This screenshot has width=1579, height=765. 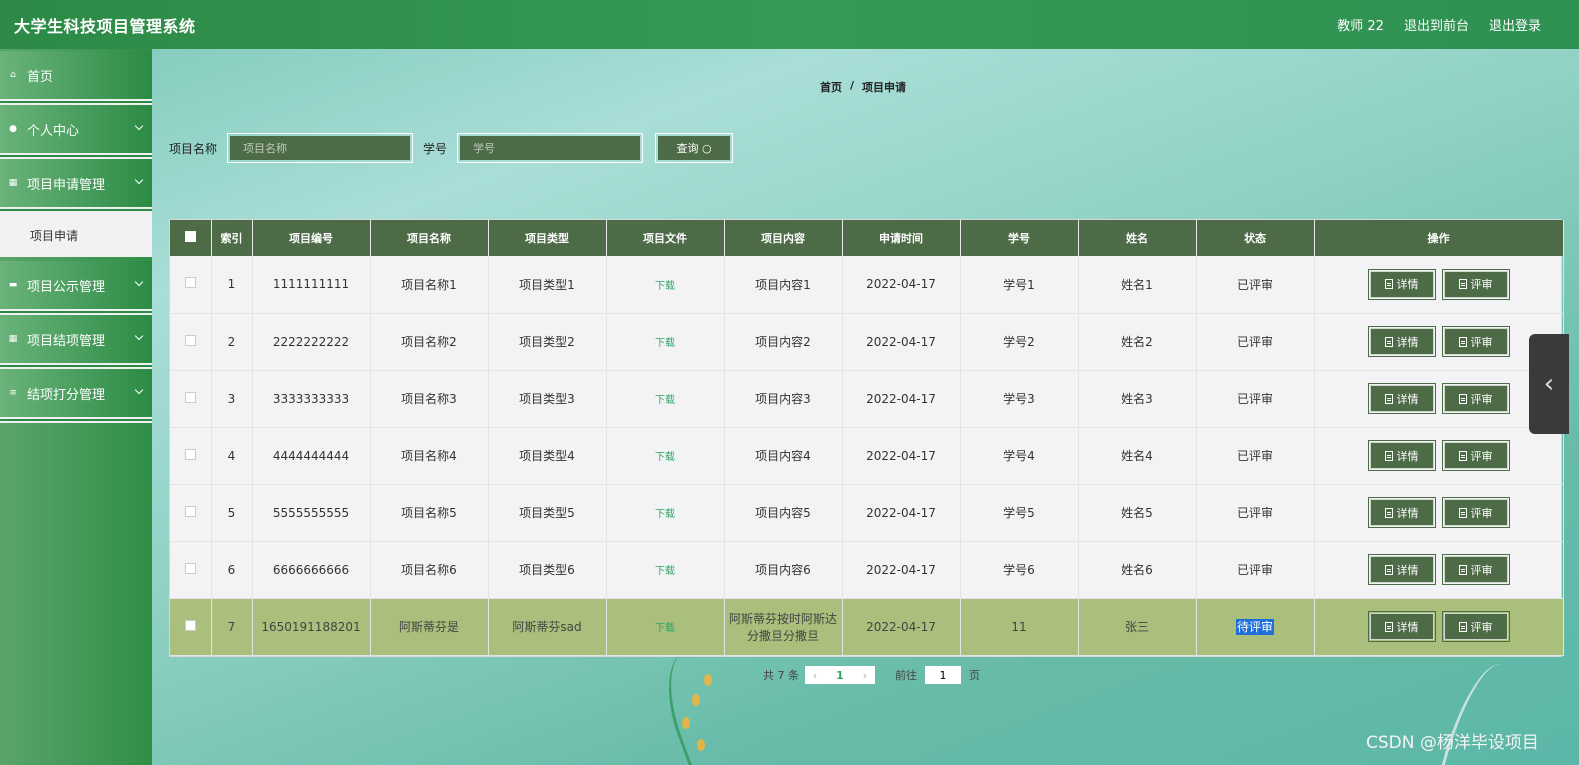 I want to click on cell-file: 下载, so click(x=665, y=570).